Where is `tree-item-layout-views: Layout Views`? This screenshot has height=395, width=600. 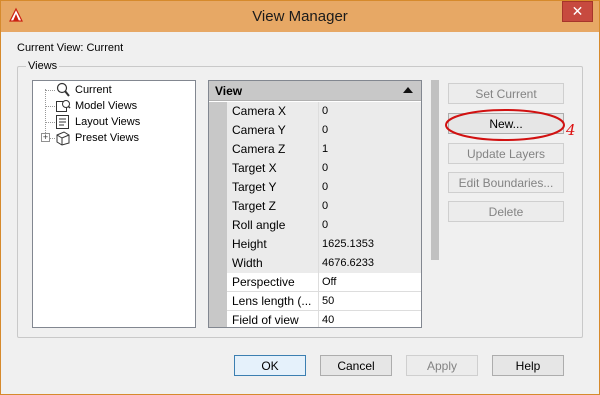 tree-item-layout-views: Layout Views is located at coordinates (97, 122).